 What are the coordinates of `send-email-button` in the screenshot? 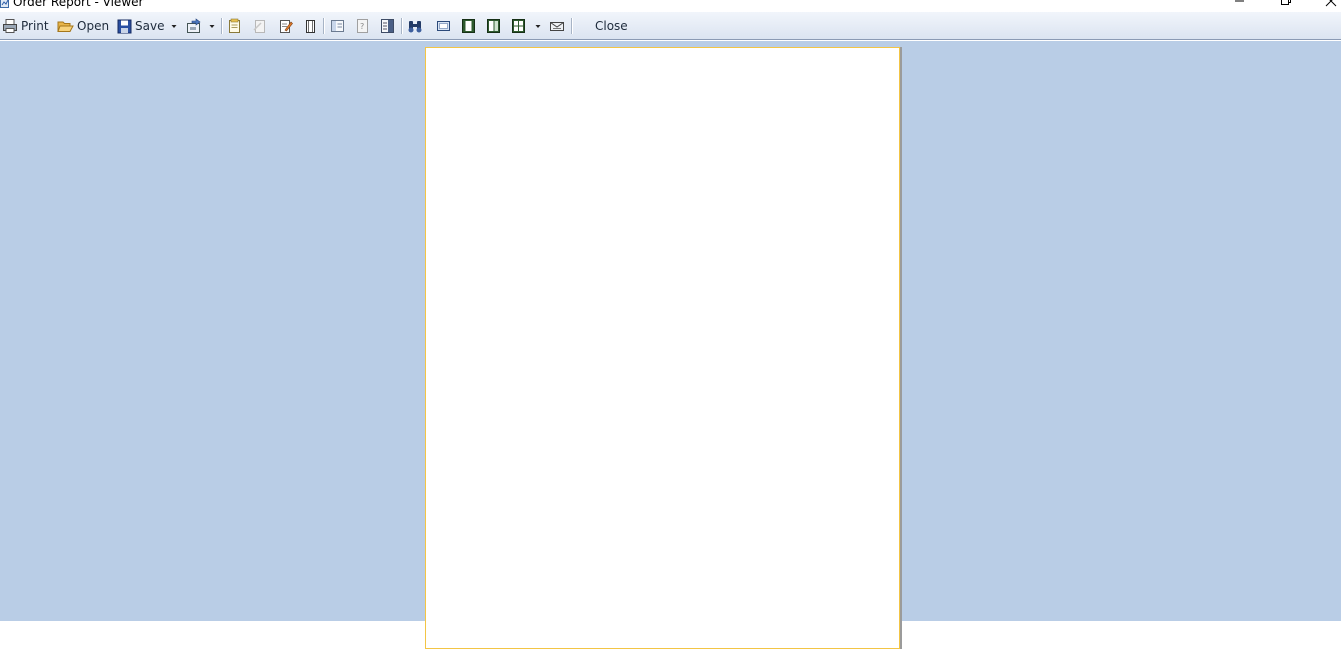 It's located at (557, 26).